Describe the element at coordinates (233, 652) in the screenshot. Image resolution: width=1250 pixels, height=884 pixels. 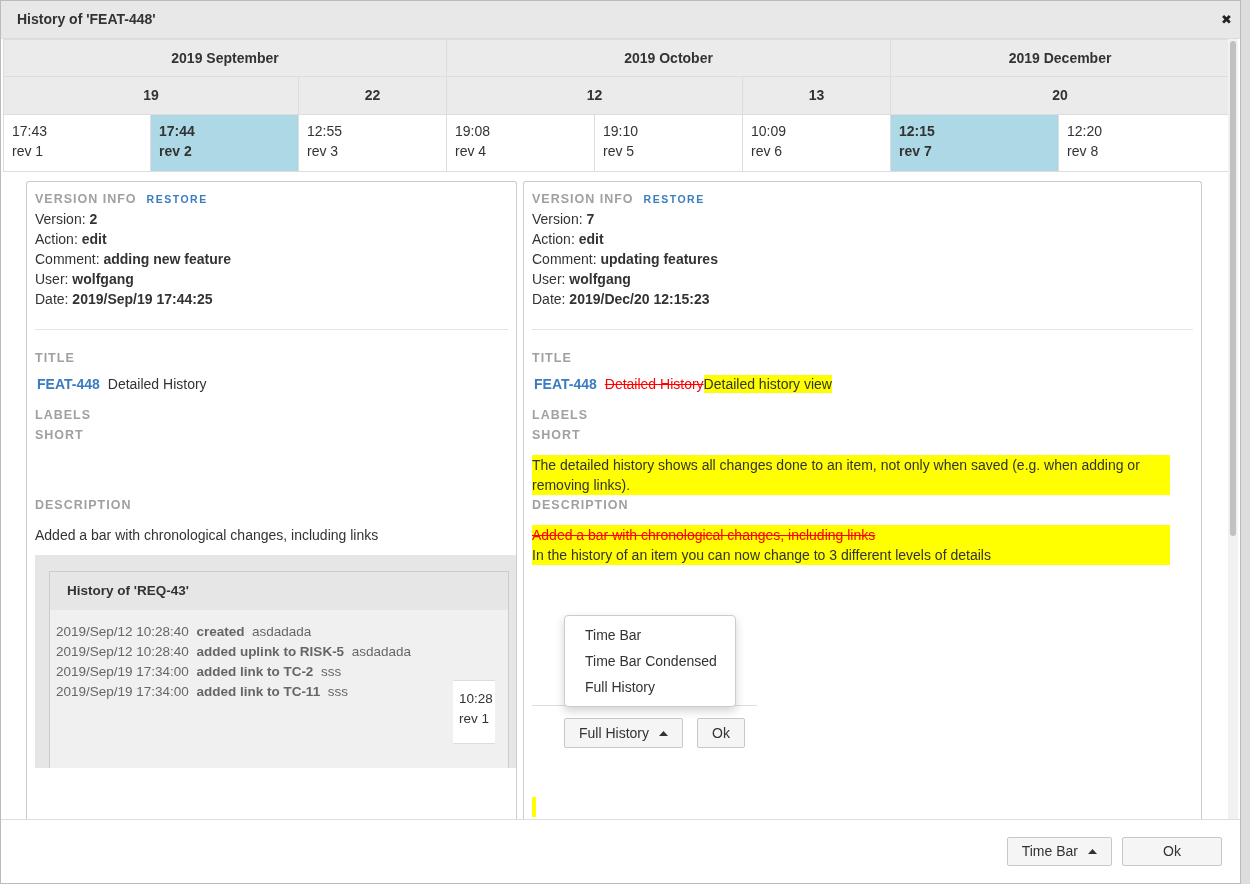
I see `history-entry: 2019/Sep/12 10:28:40 added uplink to RISK-5 asdadada` at that location.